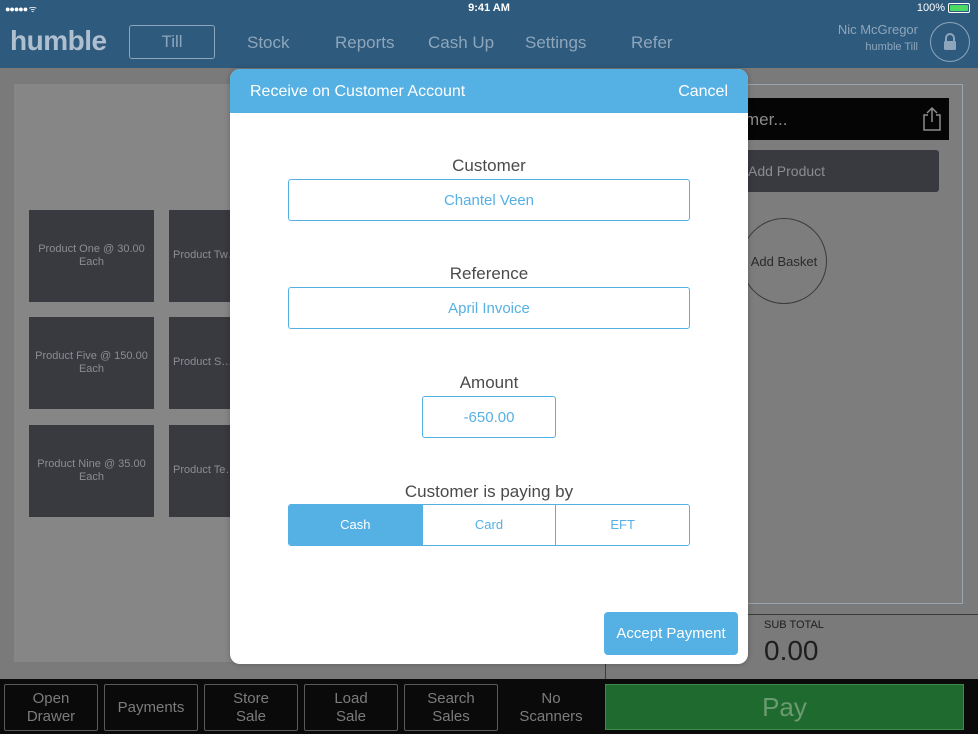 This screenshot has width=978, height=734. What do you see at coordinates (91, 471) in the screenshot?
I see `product-tile: Product Nine @ 35.00 Each` at bounding box center [91, 471].